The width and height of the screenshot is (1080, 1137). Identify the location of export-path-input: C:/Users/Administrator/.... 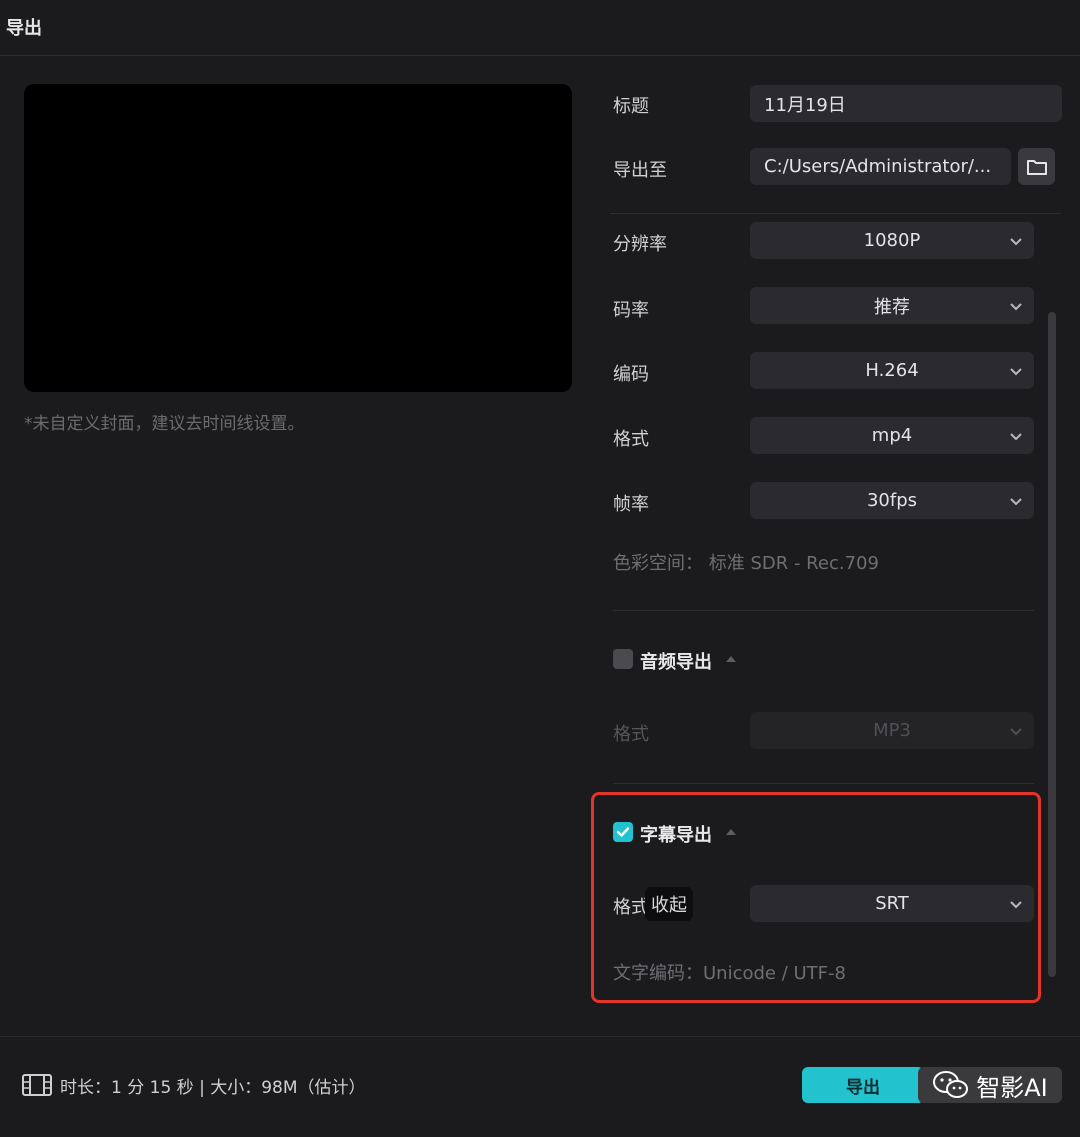
(880, 166).